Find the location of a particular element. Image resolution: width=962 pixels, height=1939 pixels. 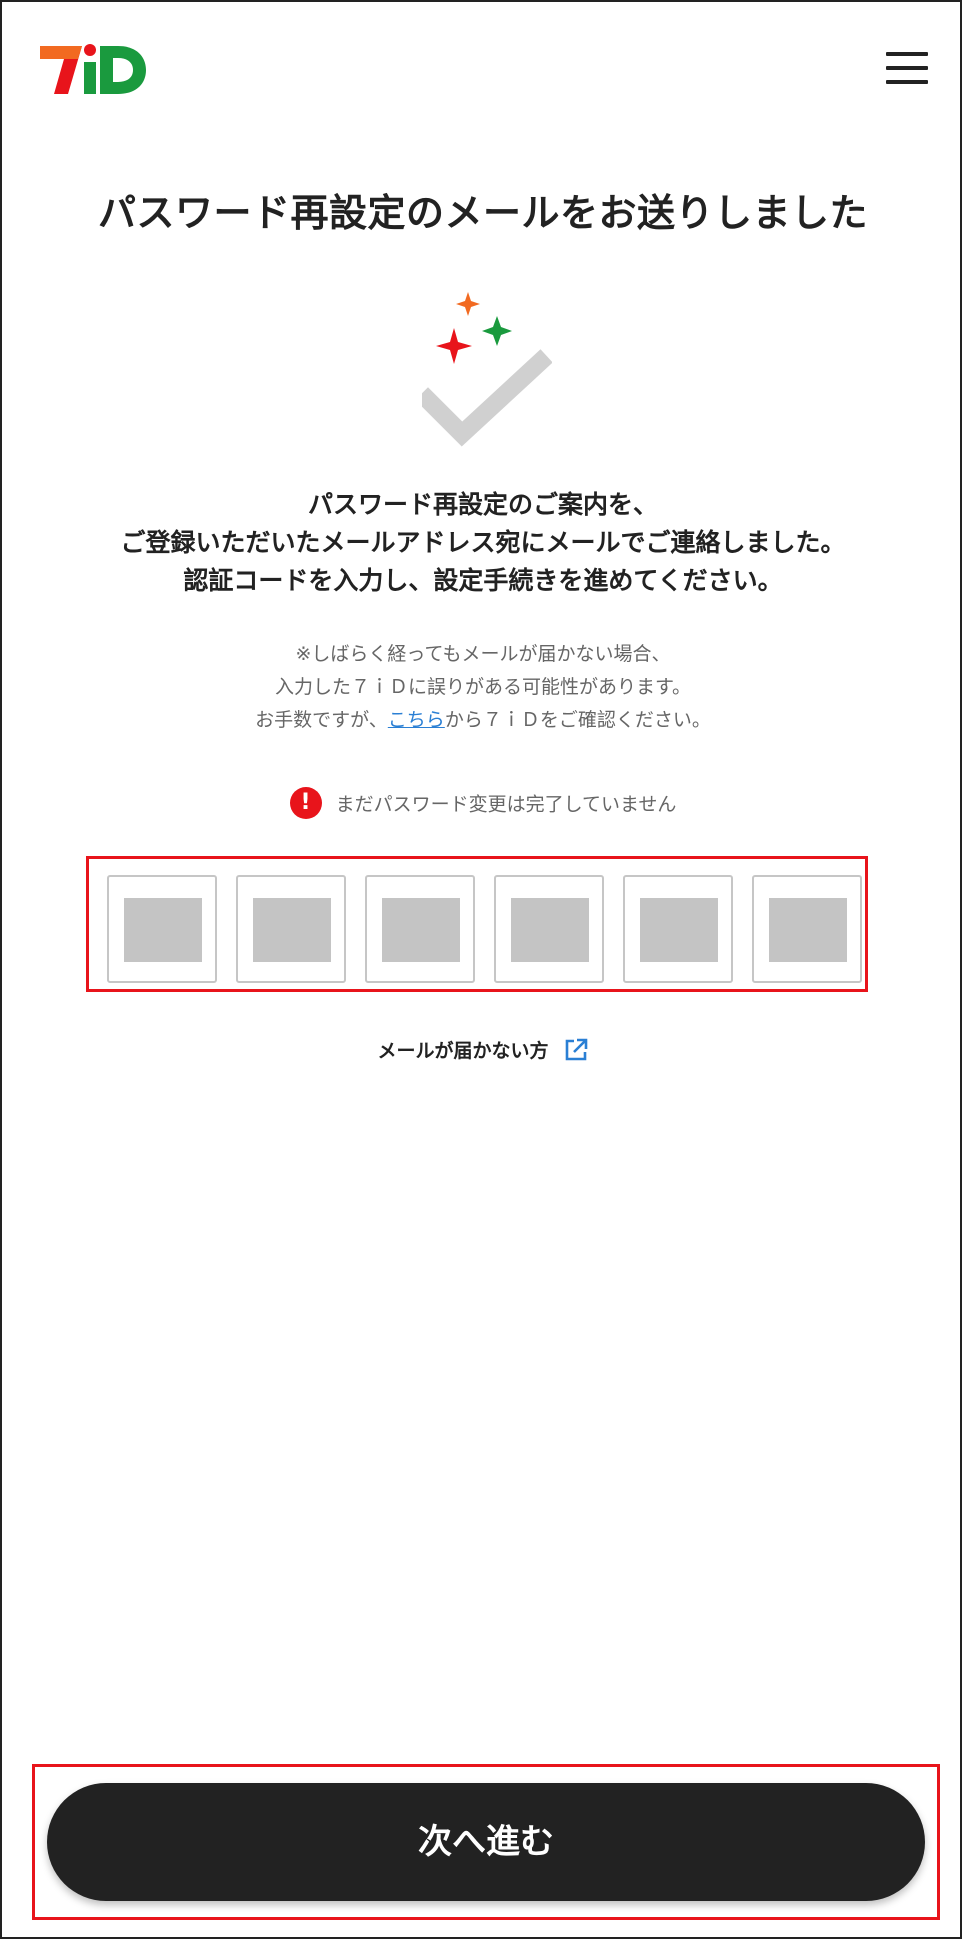

external-link-icon is located at coordinates (576, 1049).